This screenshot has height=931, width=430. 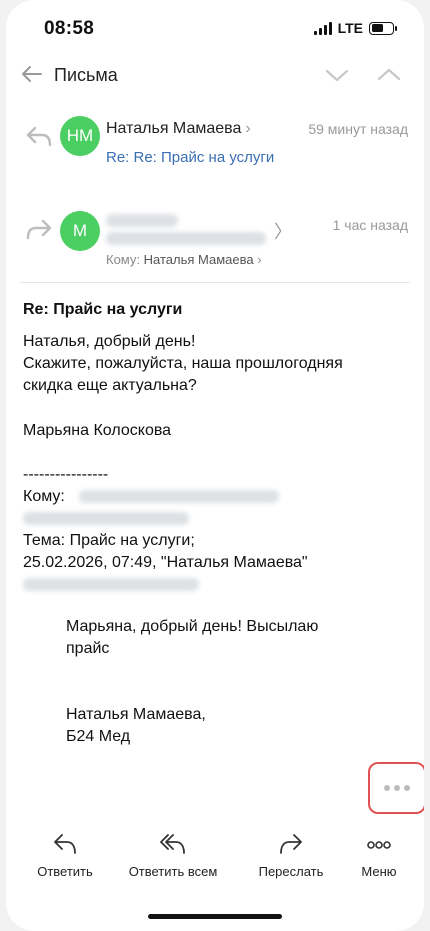 What do you see at coordinates (136, 725) in the screenshot?
I see `quoted-signature: Наталья Мамаева, Б24 Мед` at bounding box center [136, 725].